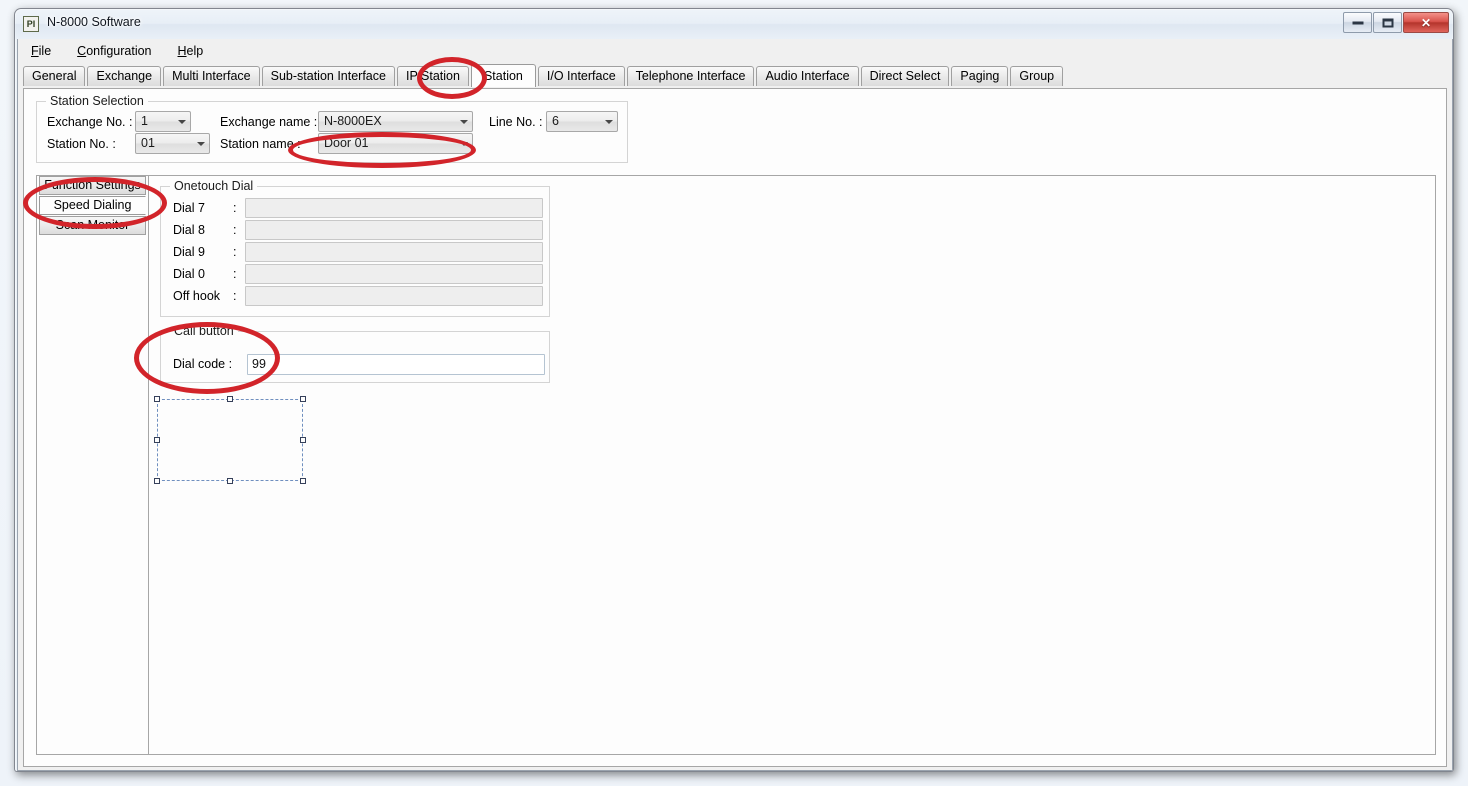 This screenshot has height=786, width=1468. I want to click on tab-paging: Paging, so click(980, 76).